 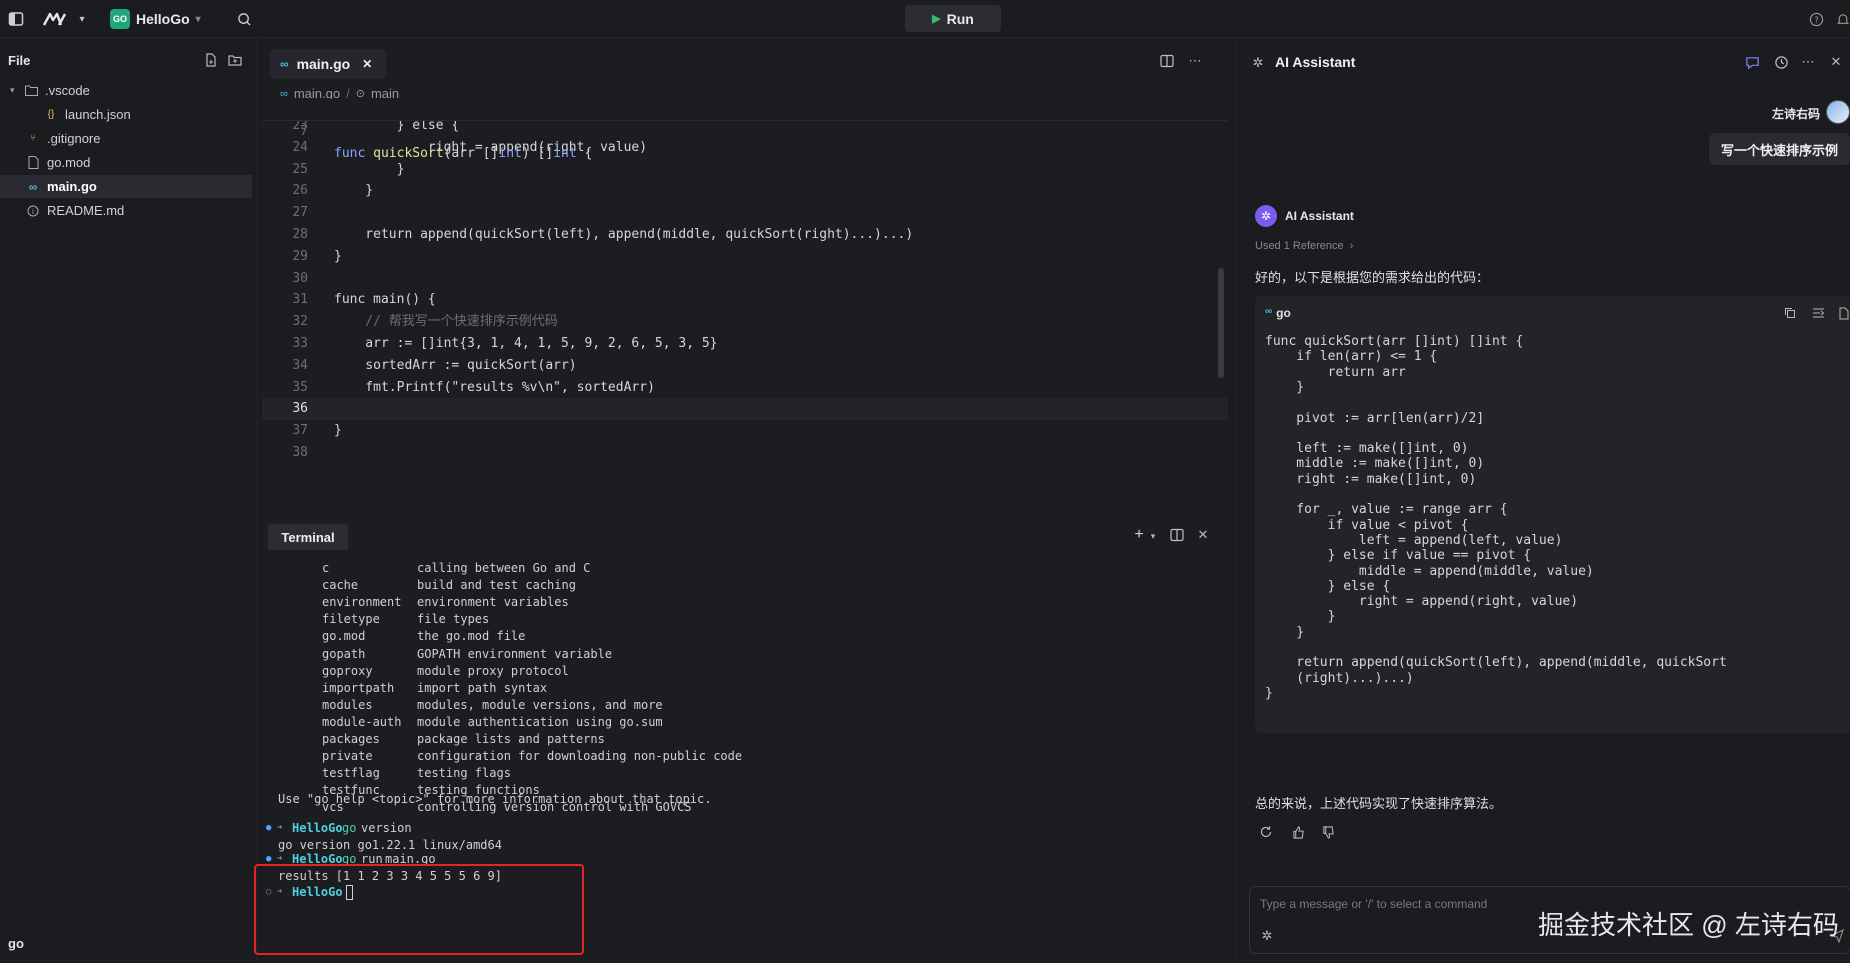 What do you see at coordinates (504, 568) in the screenshot?
I see `help-topic-desc: calling between Go and C` at bounding box center [504, 568].